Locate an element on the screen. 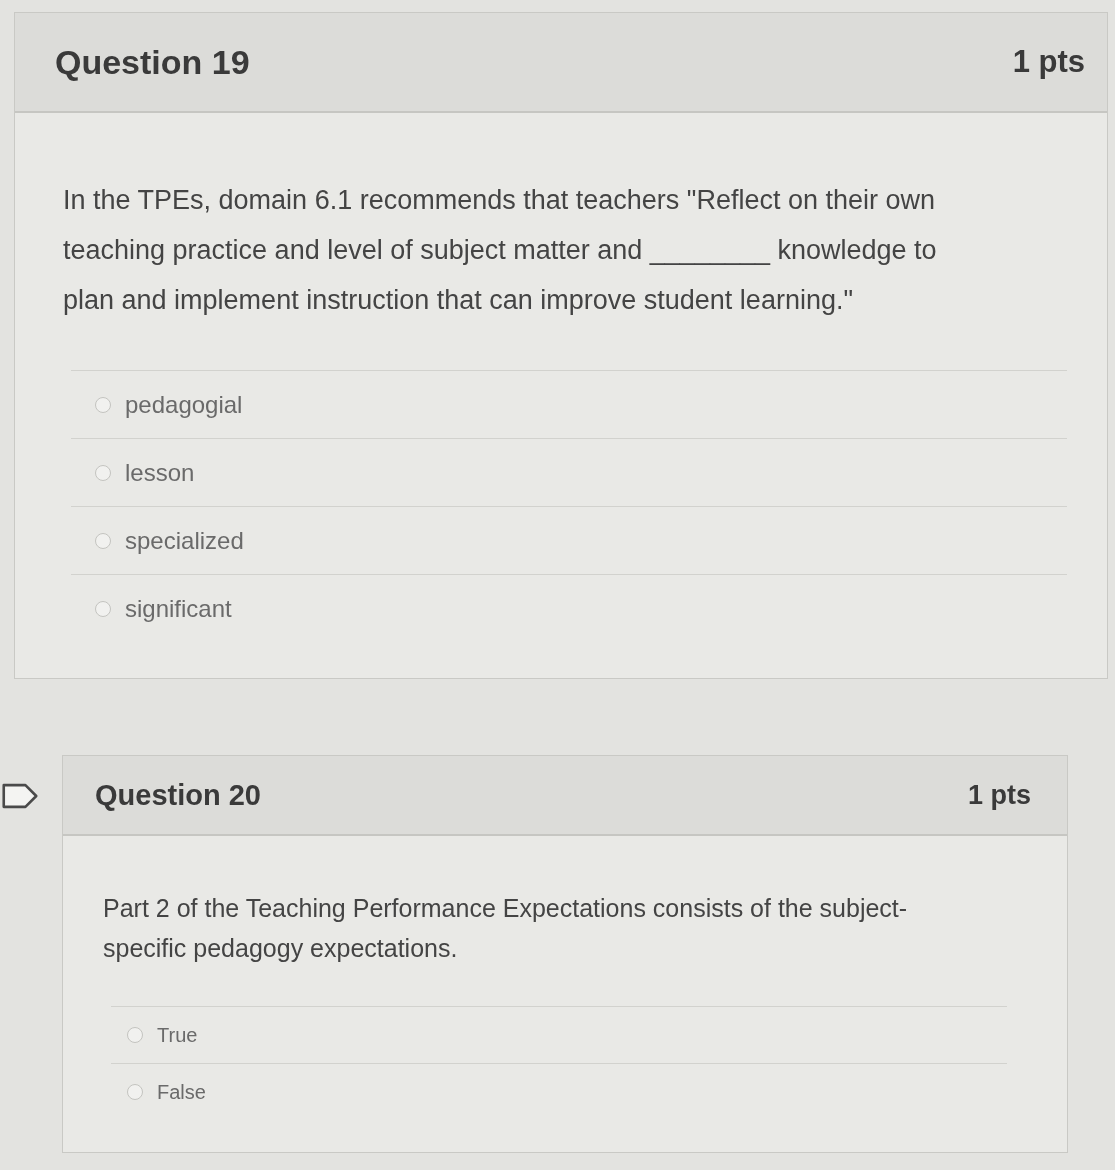  question-title: Question 20 is located at coordinates (178, 795).